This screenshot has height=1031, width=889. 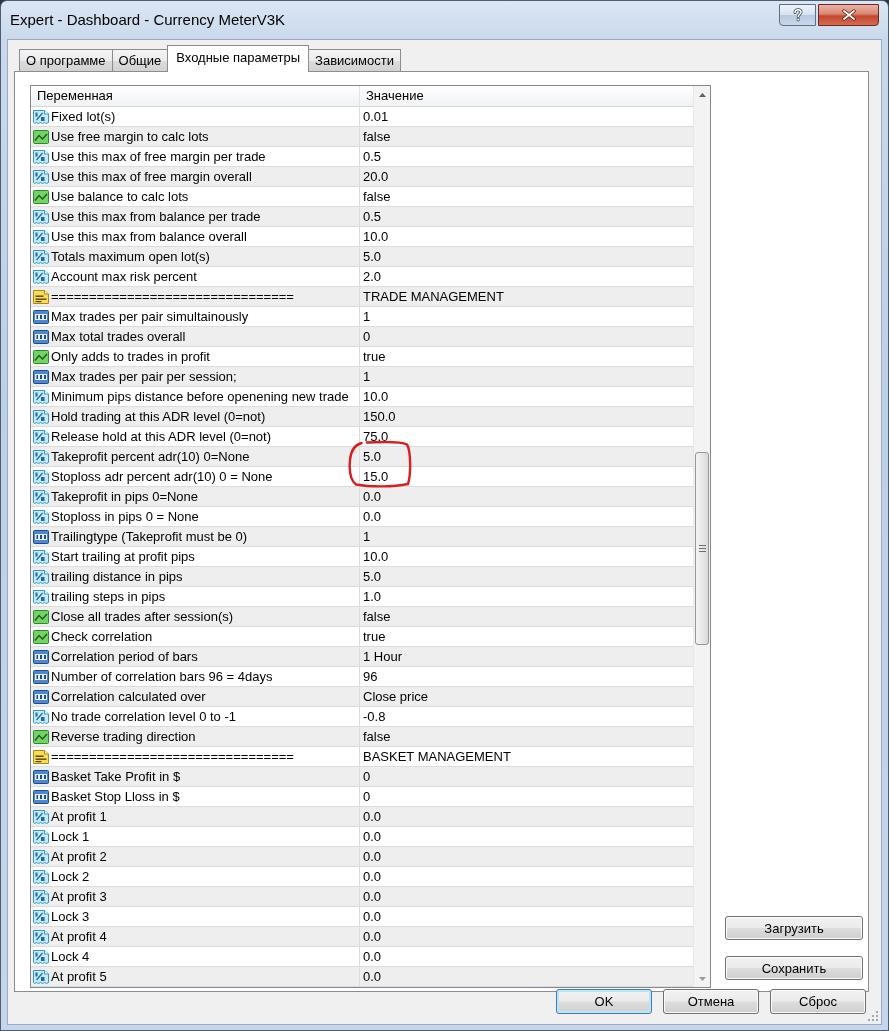 I want to click on table-row: trailing distance in pips 5.0, so click(x=362, y=577).